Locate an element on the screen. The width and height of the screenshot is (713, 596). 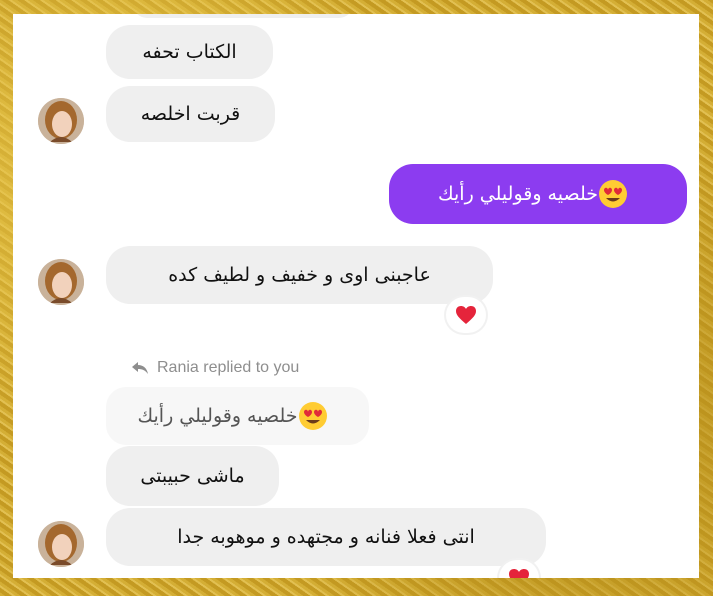
reply-arrow-icon is located at coordinates (140, 368).